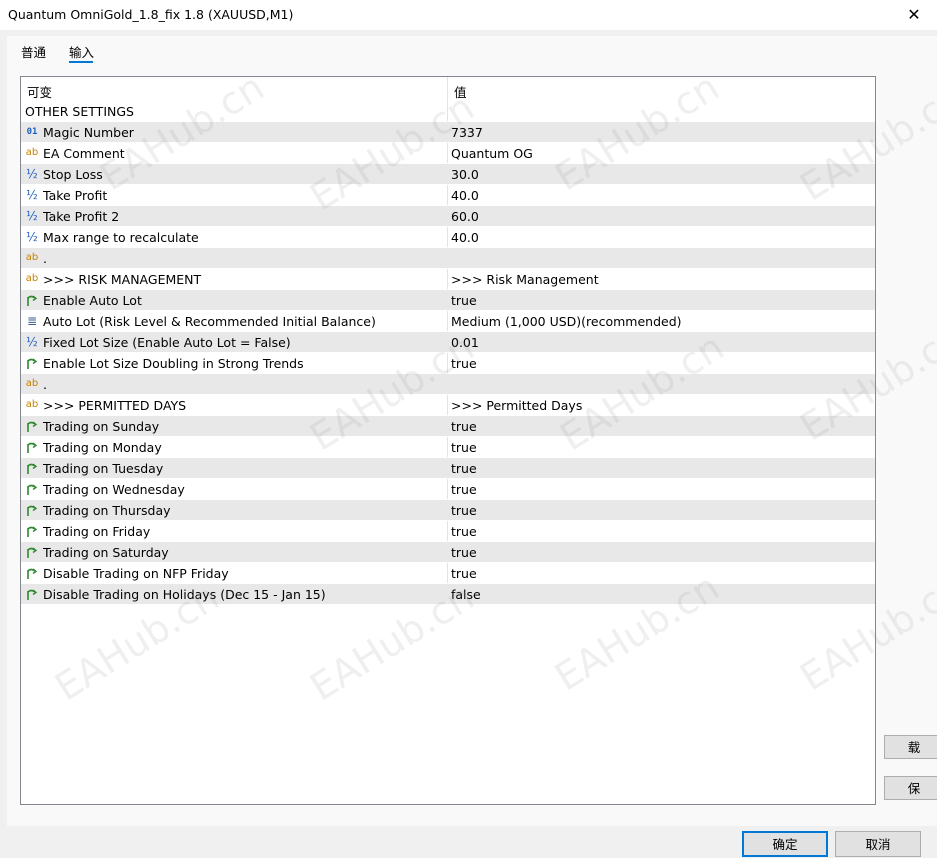 This screenshot has width=937, height=858. What do you see at coordinates (448, 426) in the screenshot?
I see `grid-row: Trading on Sunday true` at bounding box center [448, 426].